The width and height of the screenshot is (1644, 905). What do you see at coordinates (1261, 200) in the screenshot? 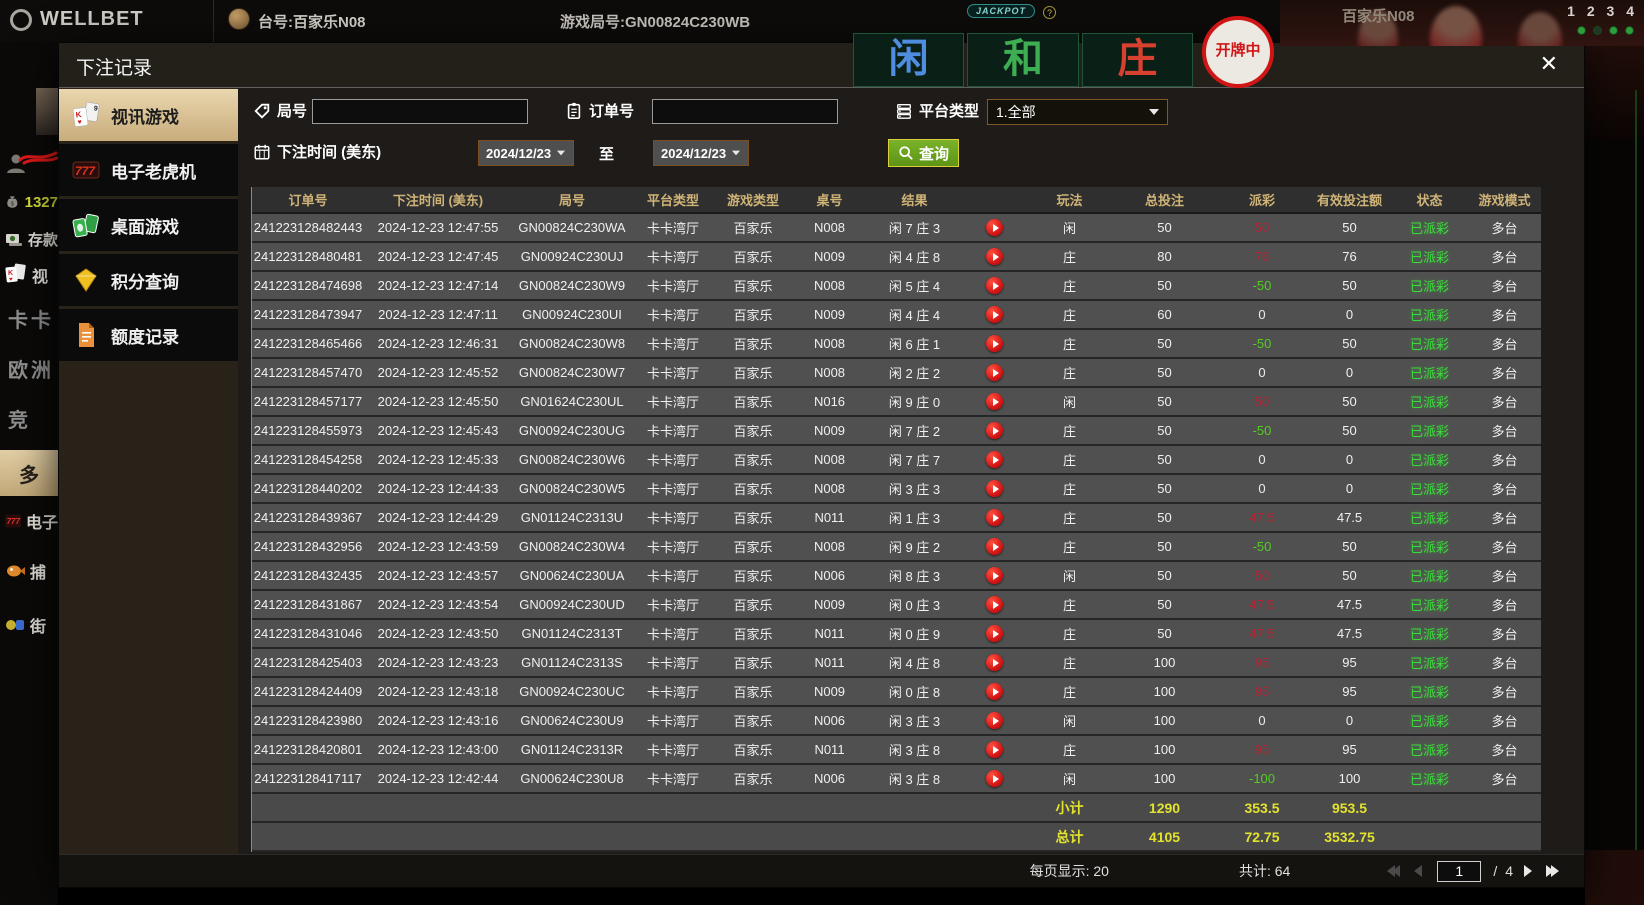
I see `column-header: 派彩` at bounding box center [1261, 200].